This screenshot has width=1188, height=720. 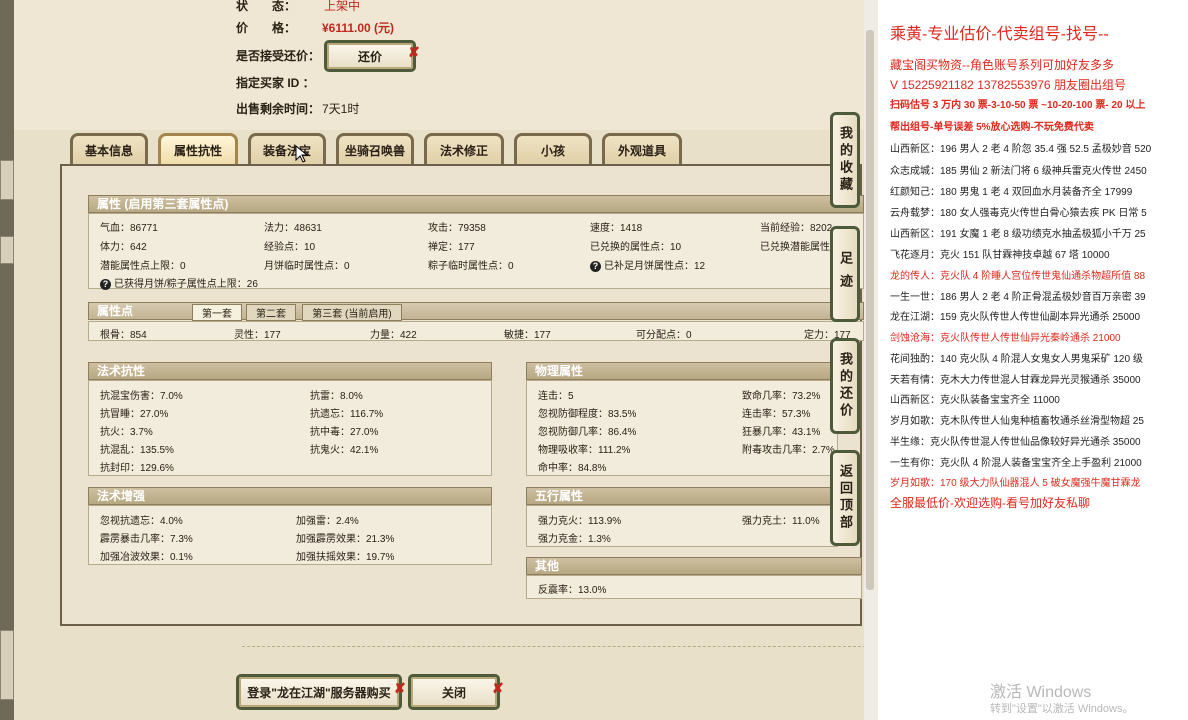 What do you see at coordinates (123, 335) in the screenshot?
I see `point-constitution: 根骨：854` at bounding box center [123, 335].